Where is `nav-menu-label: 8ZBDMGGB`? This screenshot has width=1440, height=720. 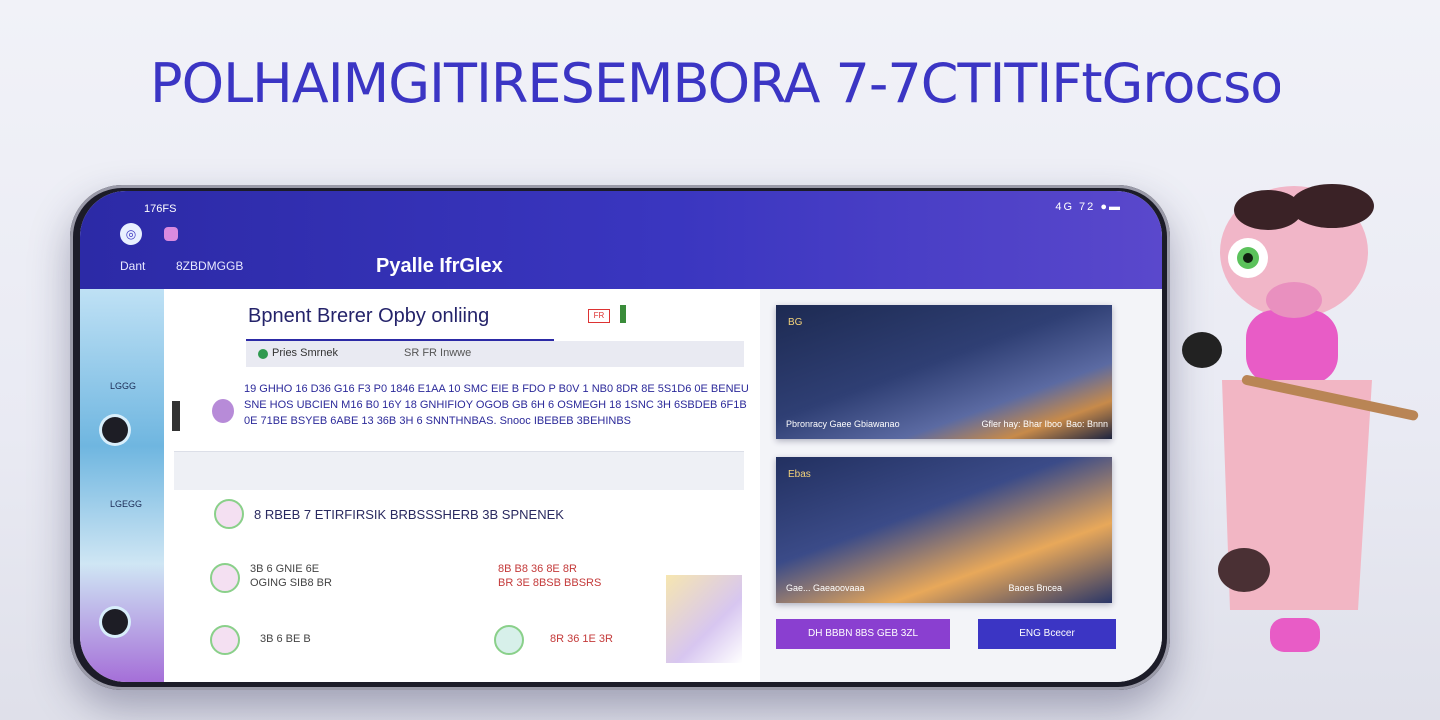 nav-menu-label: 8ZBDMGGB is located at coordinates (209, 266).